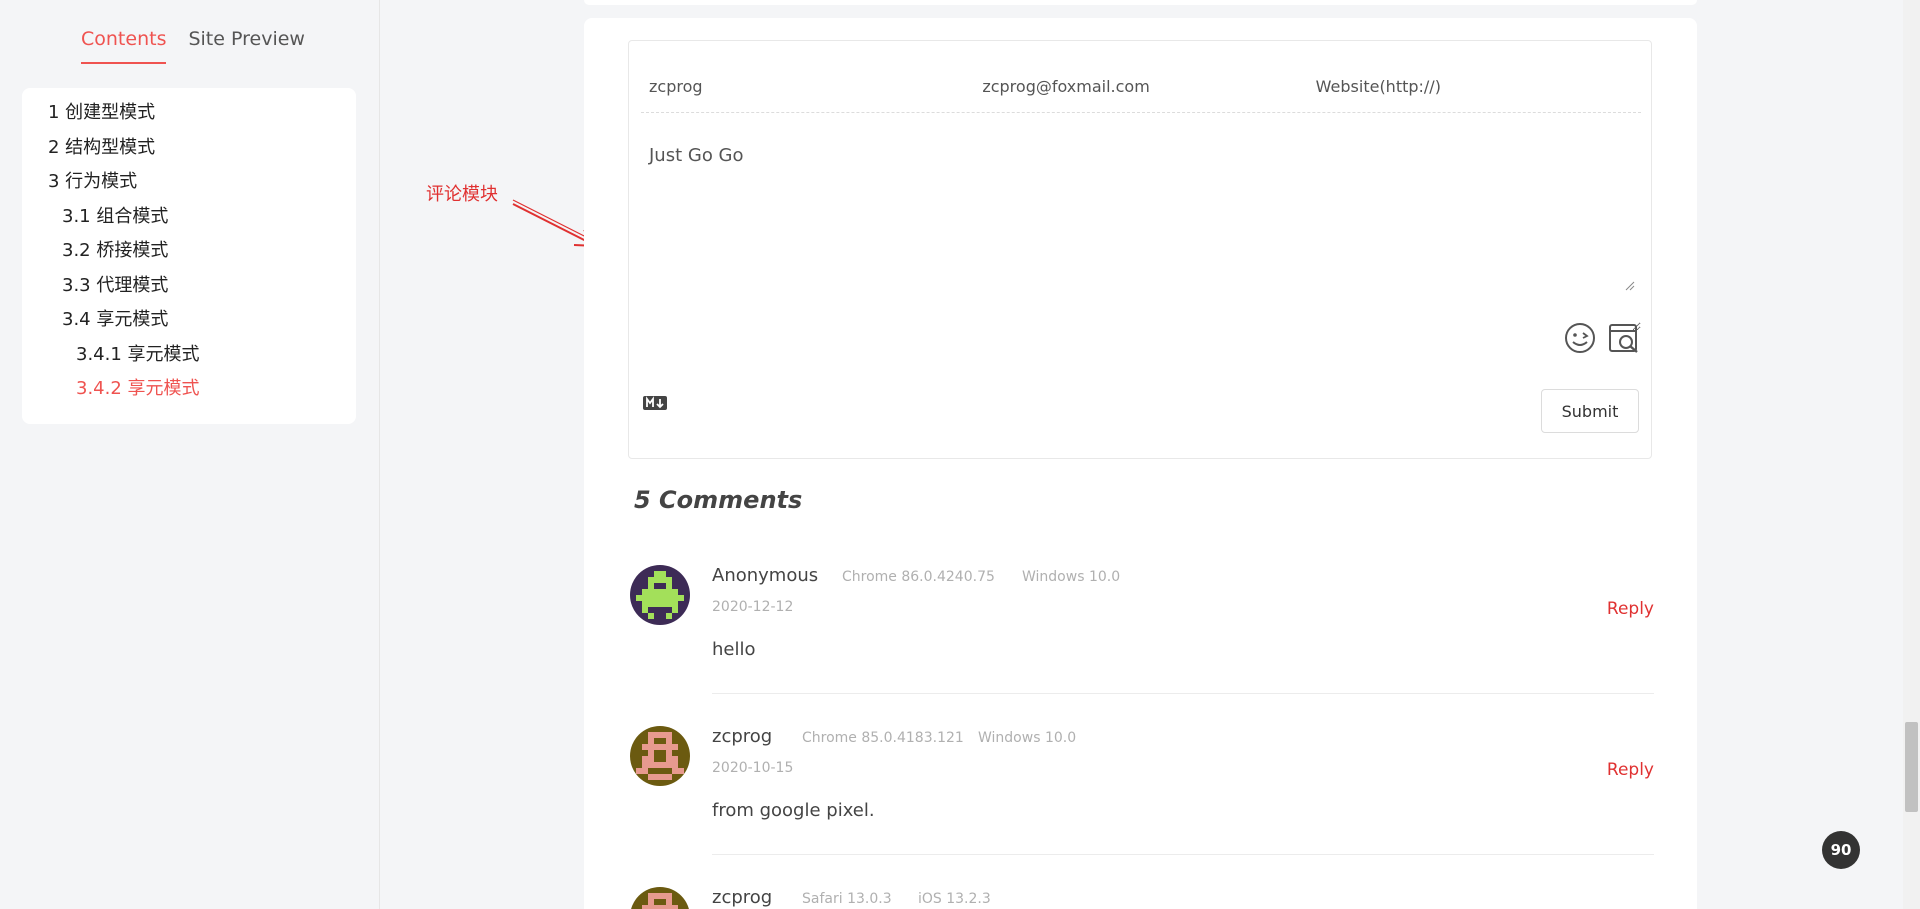 The width and height of the screenshot is (1920, 909). What do you see at coordinates (753, 768) in the screenshot?
I see `comment-date: 2020-10-15` at bounding box center [753, 768].